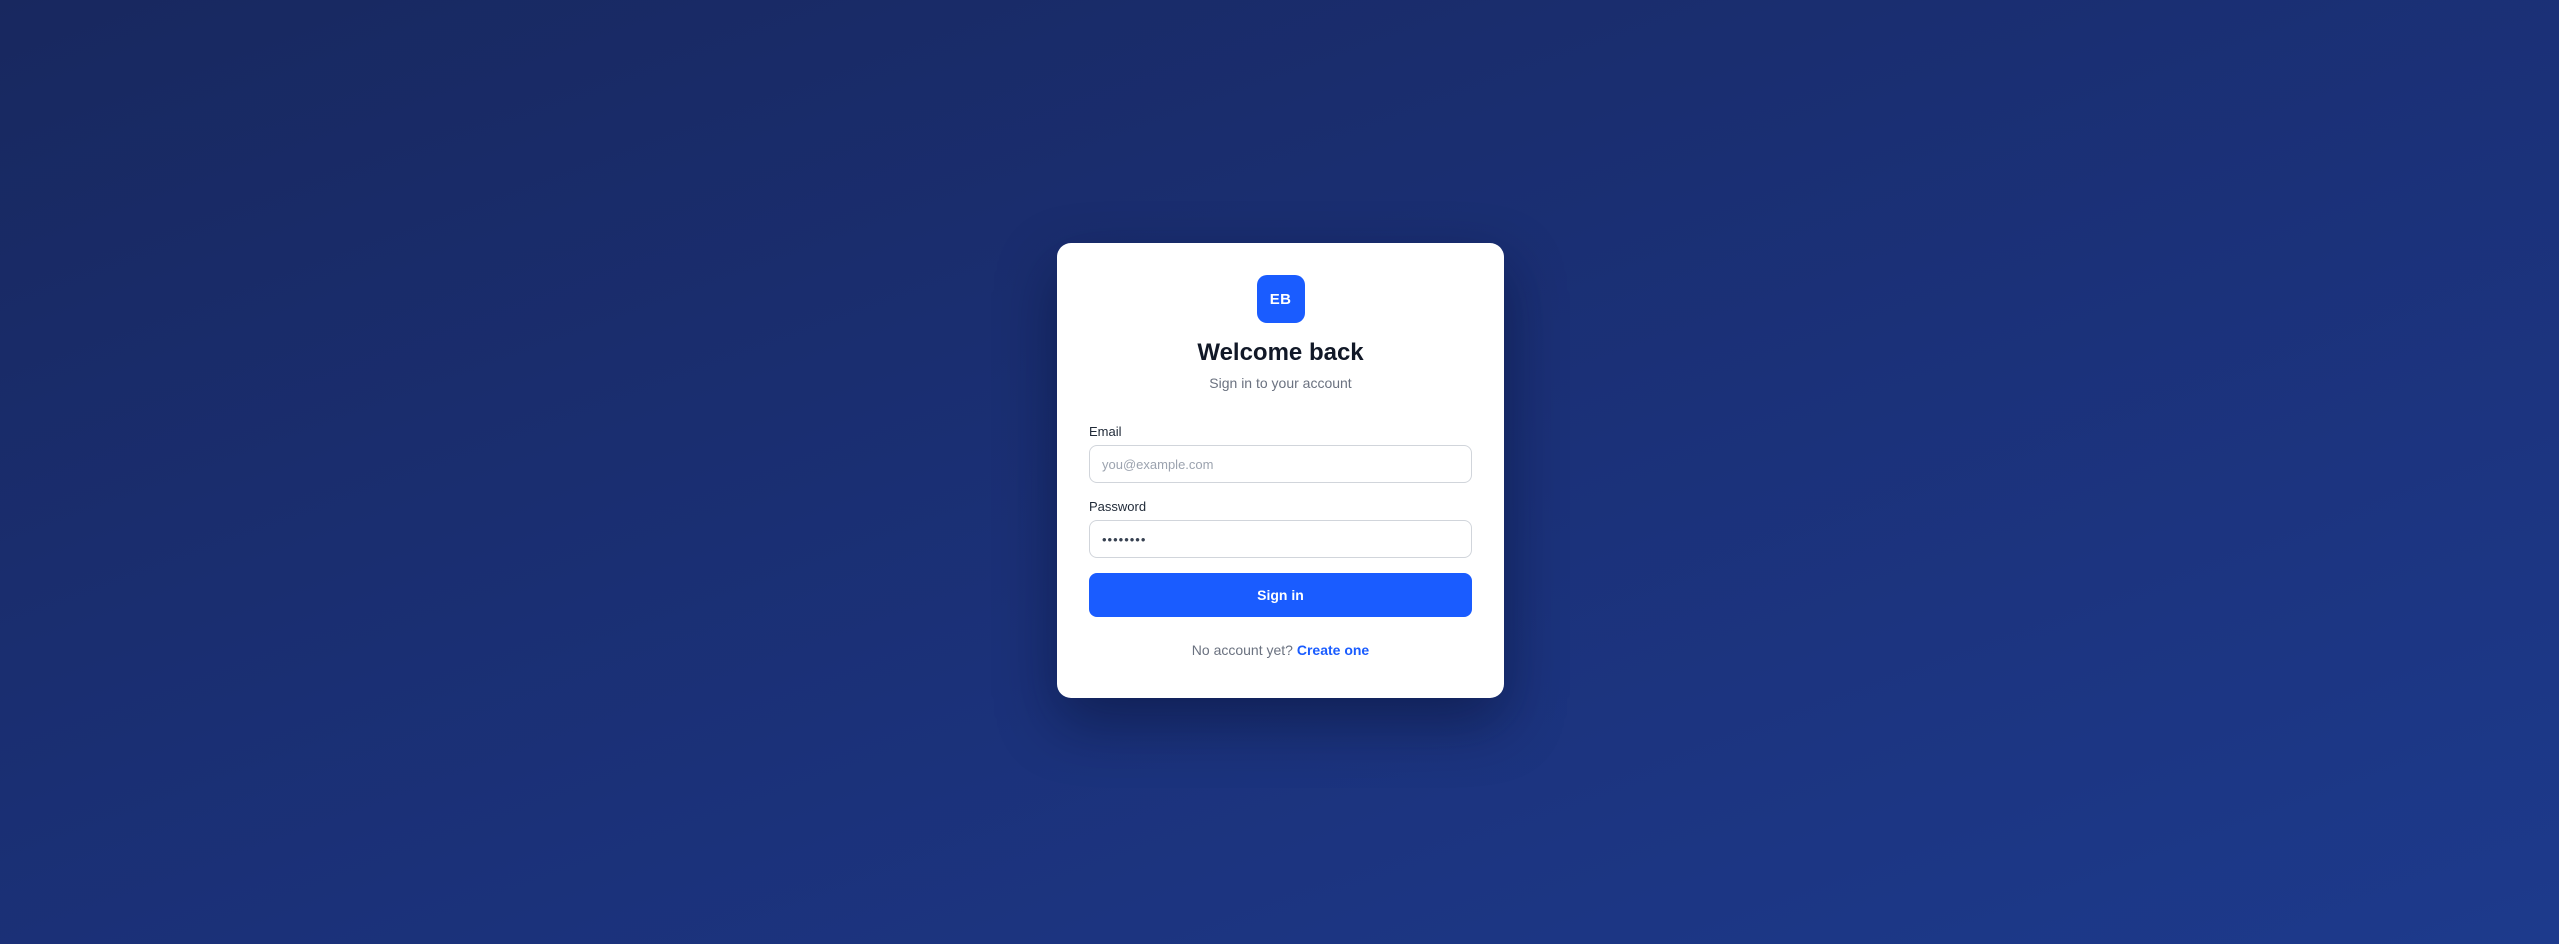  What do you see at coordinates (1118, 506) in the screenshot?
I see `password-label: Password` at bounding box center [1118, 506].